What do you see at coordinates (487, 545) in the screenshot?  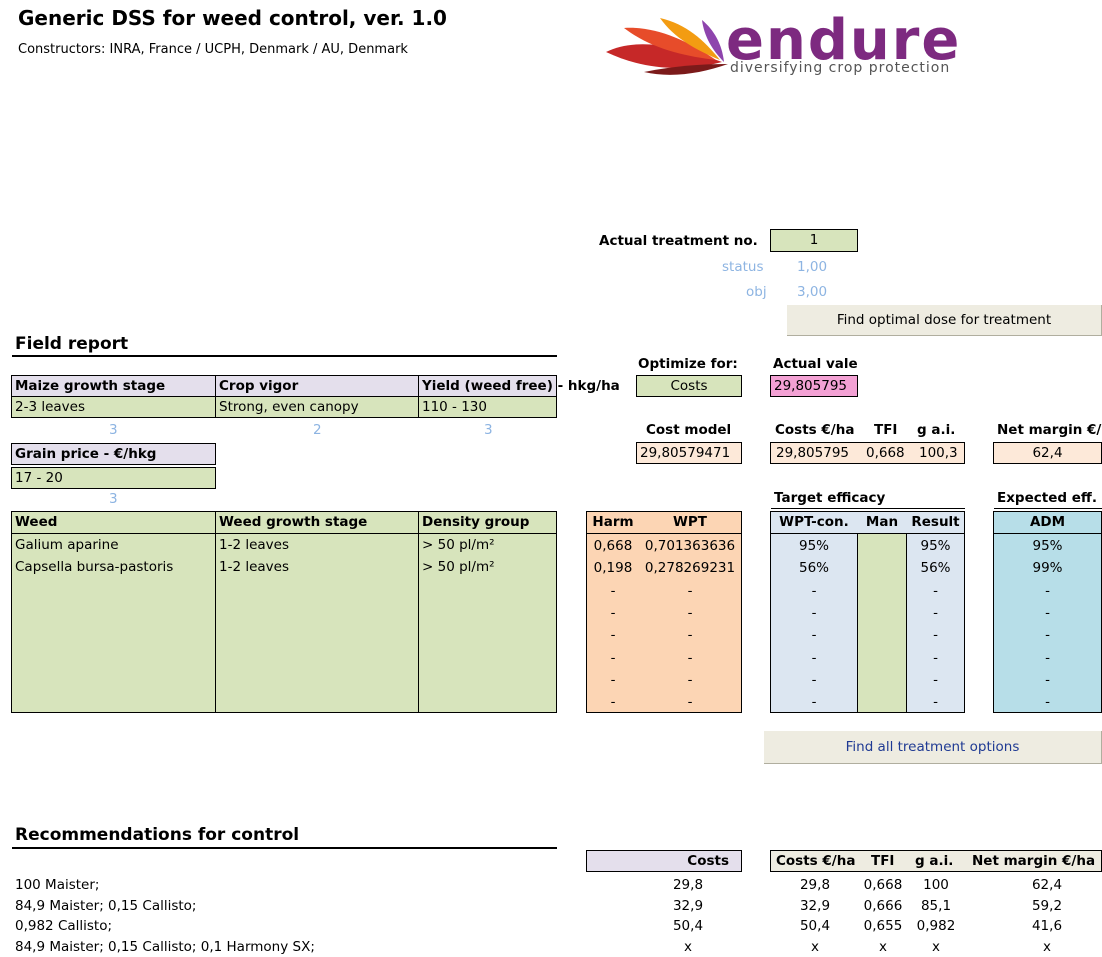 I see `weed-row-1-density: > 50 pl/m²` at bounding box center [487, 545].